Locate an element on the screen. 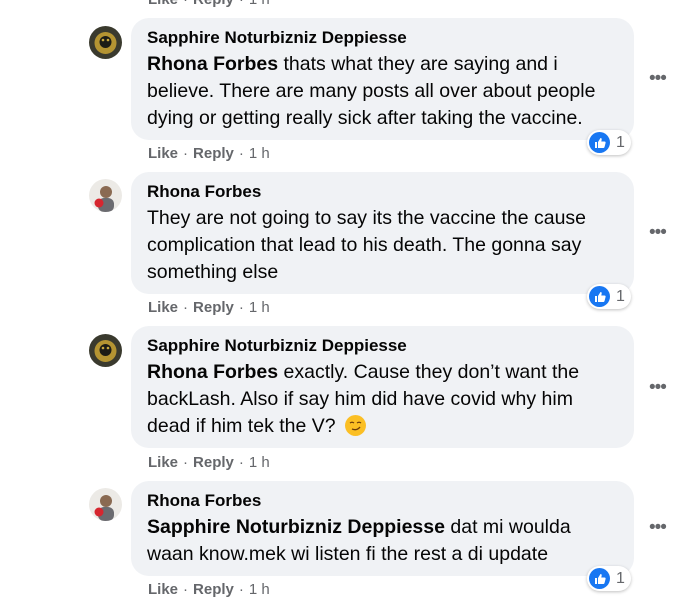 This screenshot has height=599, width=690. comment-actions-previous: Like·Reply·1 h is located at coordinates (209, 4).